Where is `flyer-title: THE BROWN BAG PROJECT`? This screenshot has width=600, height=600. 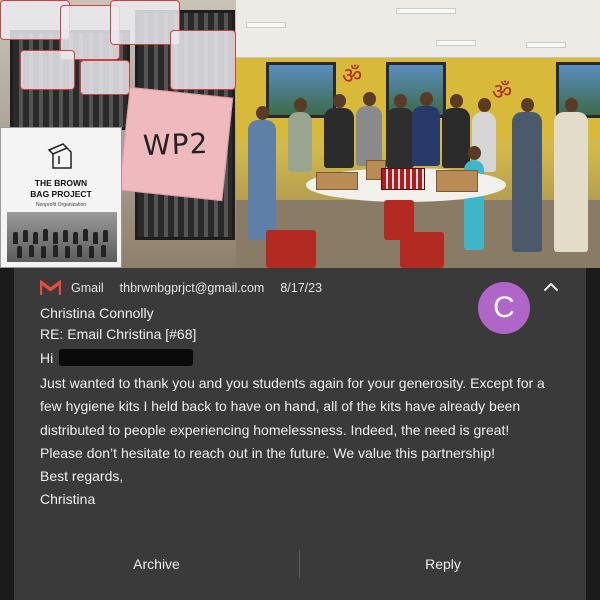 flyer-title: THE BROWN BAG PROJECT is located at coordinates (61, 188).